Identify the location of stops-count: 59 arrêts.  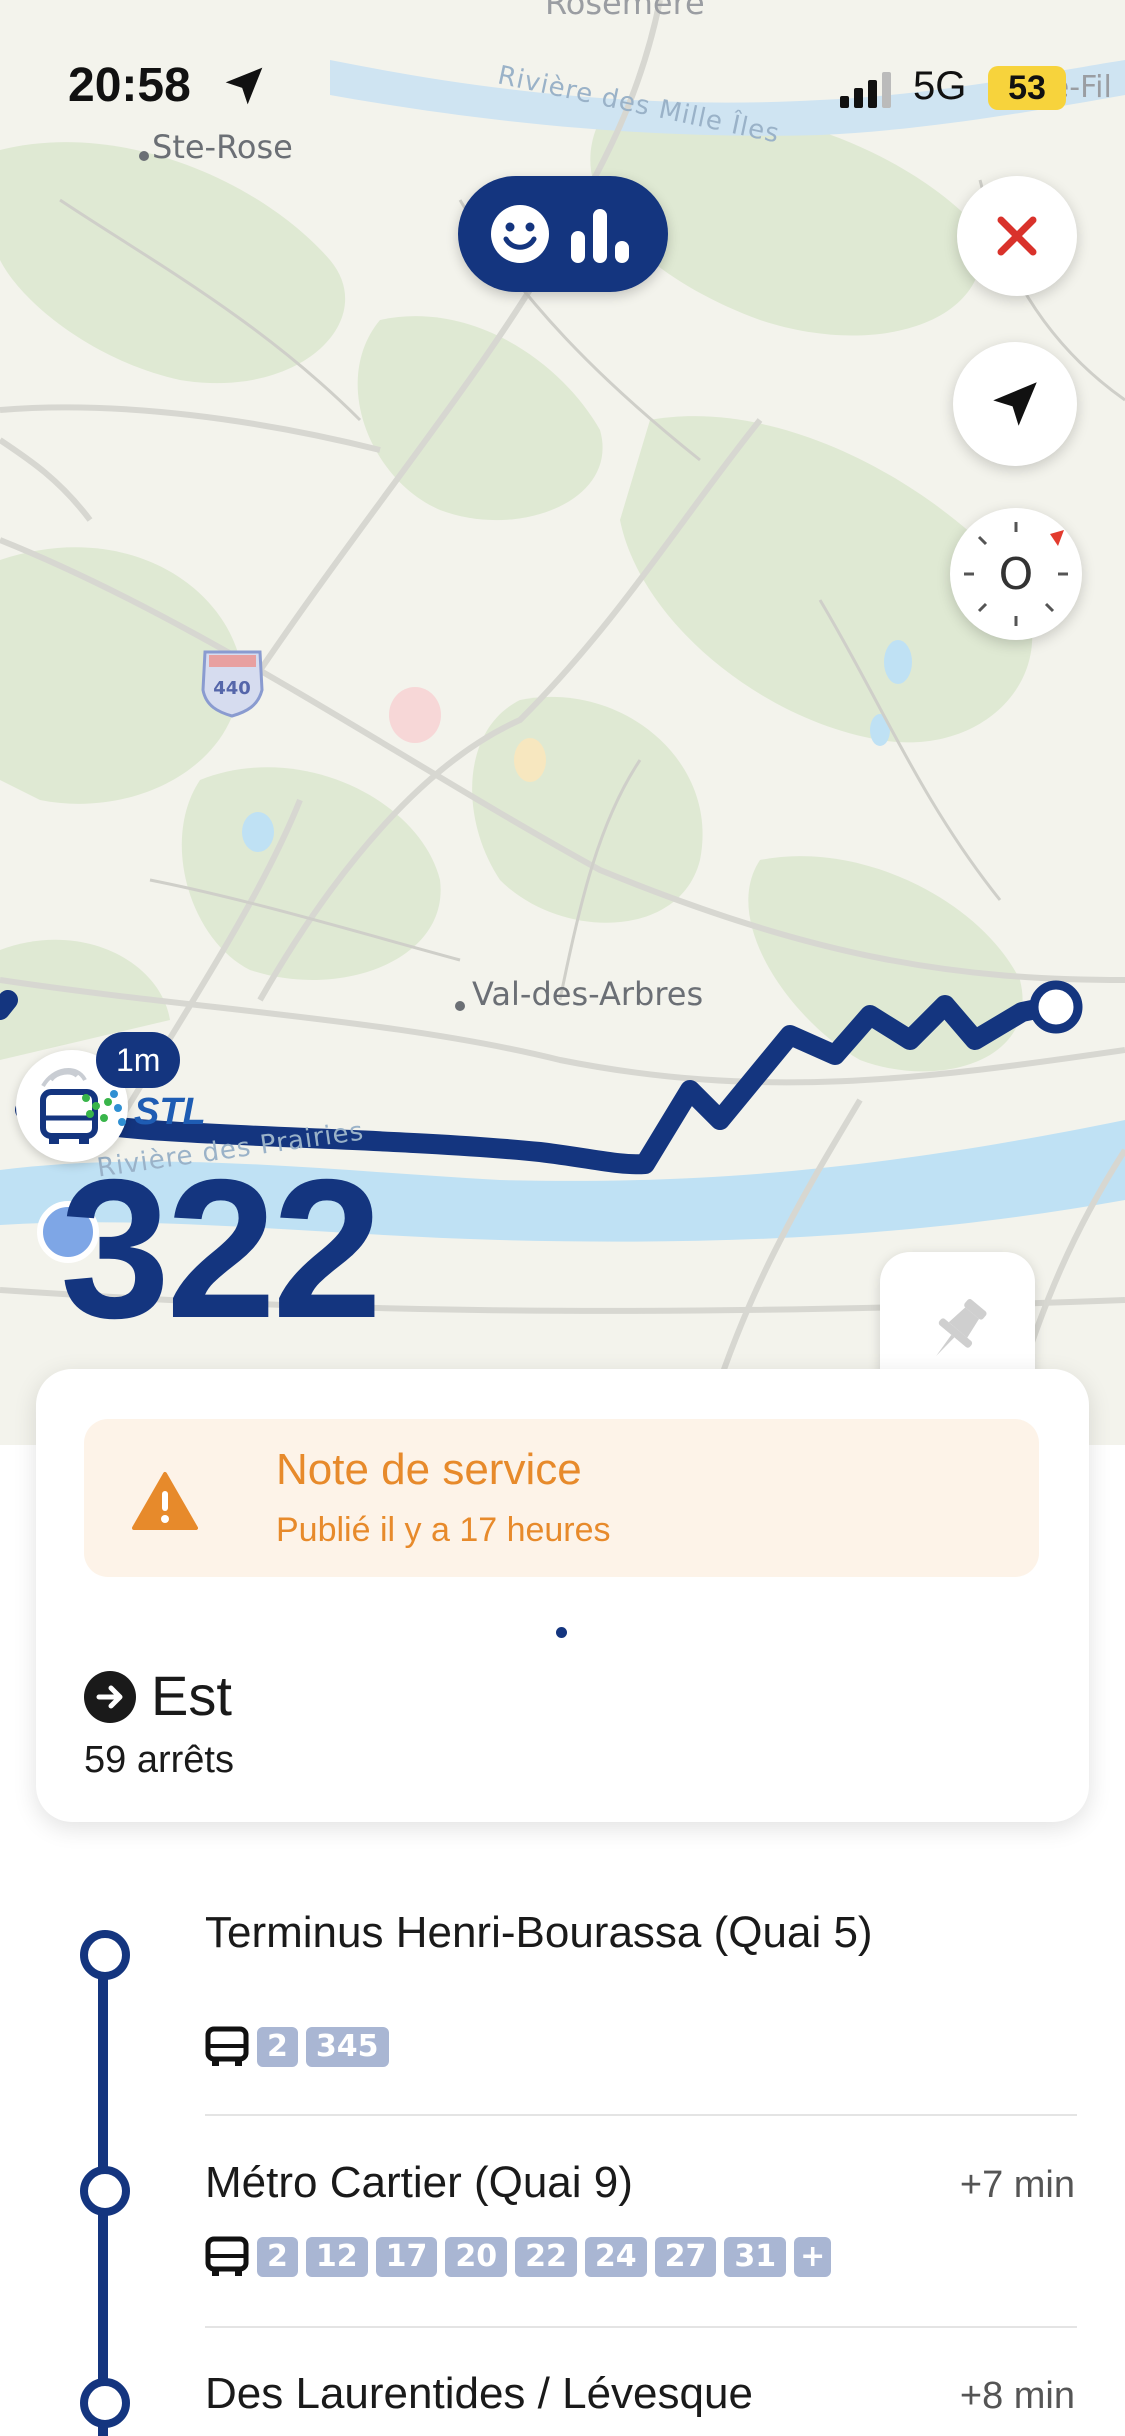
(159, 1760).